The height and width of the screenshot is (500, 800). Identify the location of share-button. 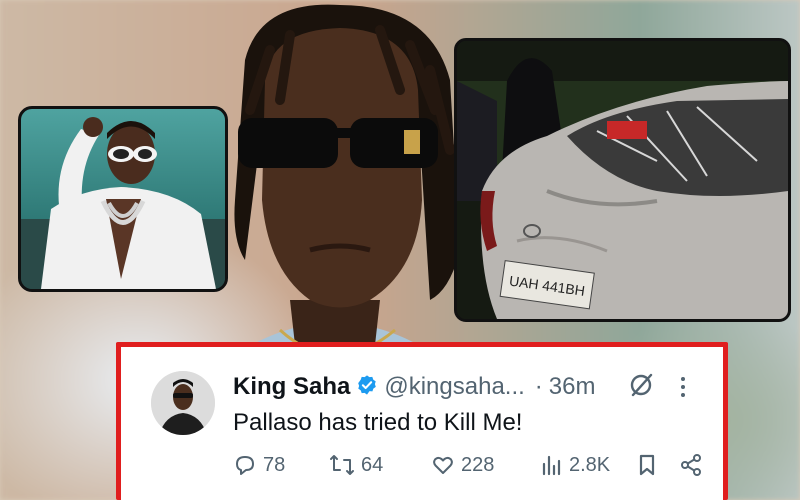
(694, 465).